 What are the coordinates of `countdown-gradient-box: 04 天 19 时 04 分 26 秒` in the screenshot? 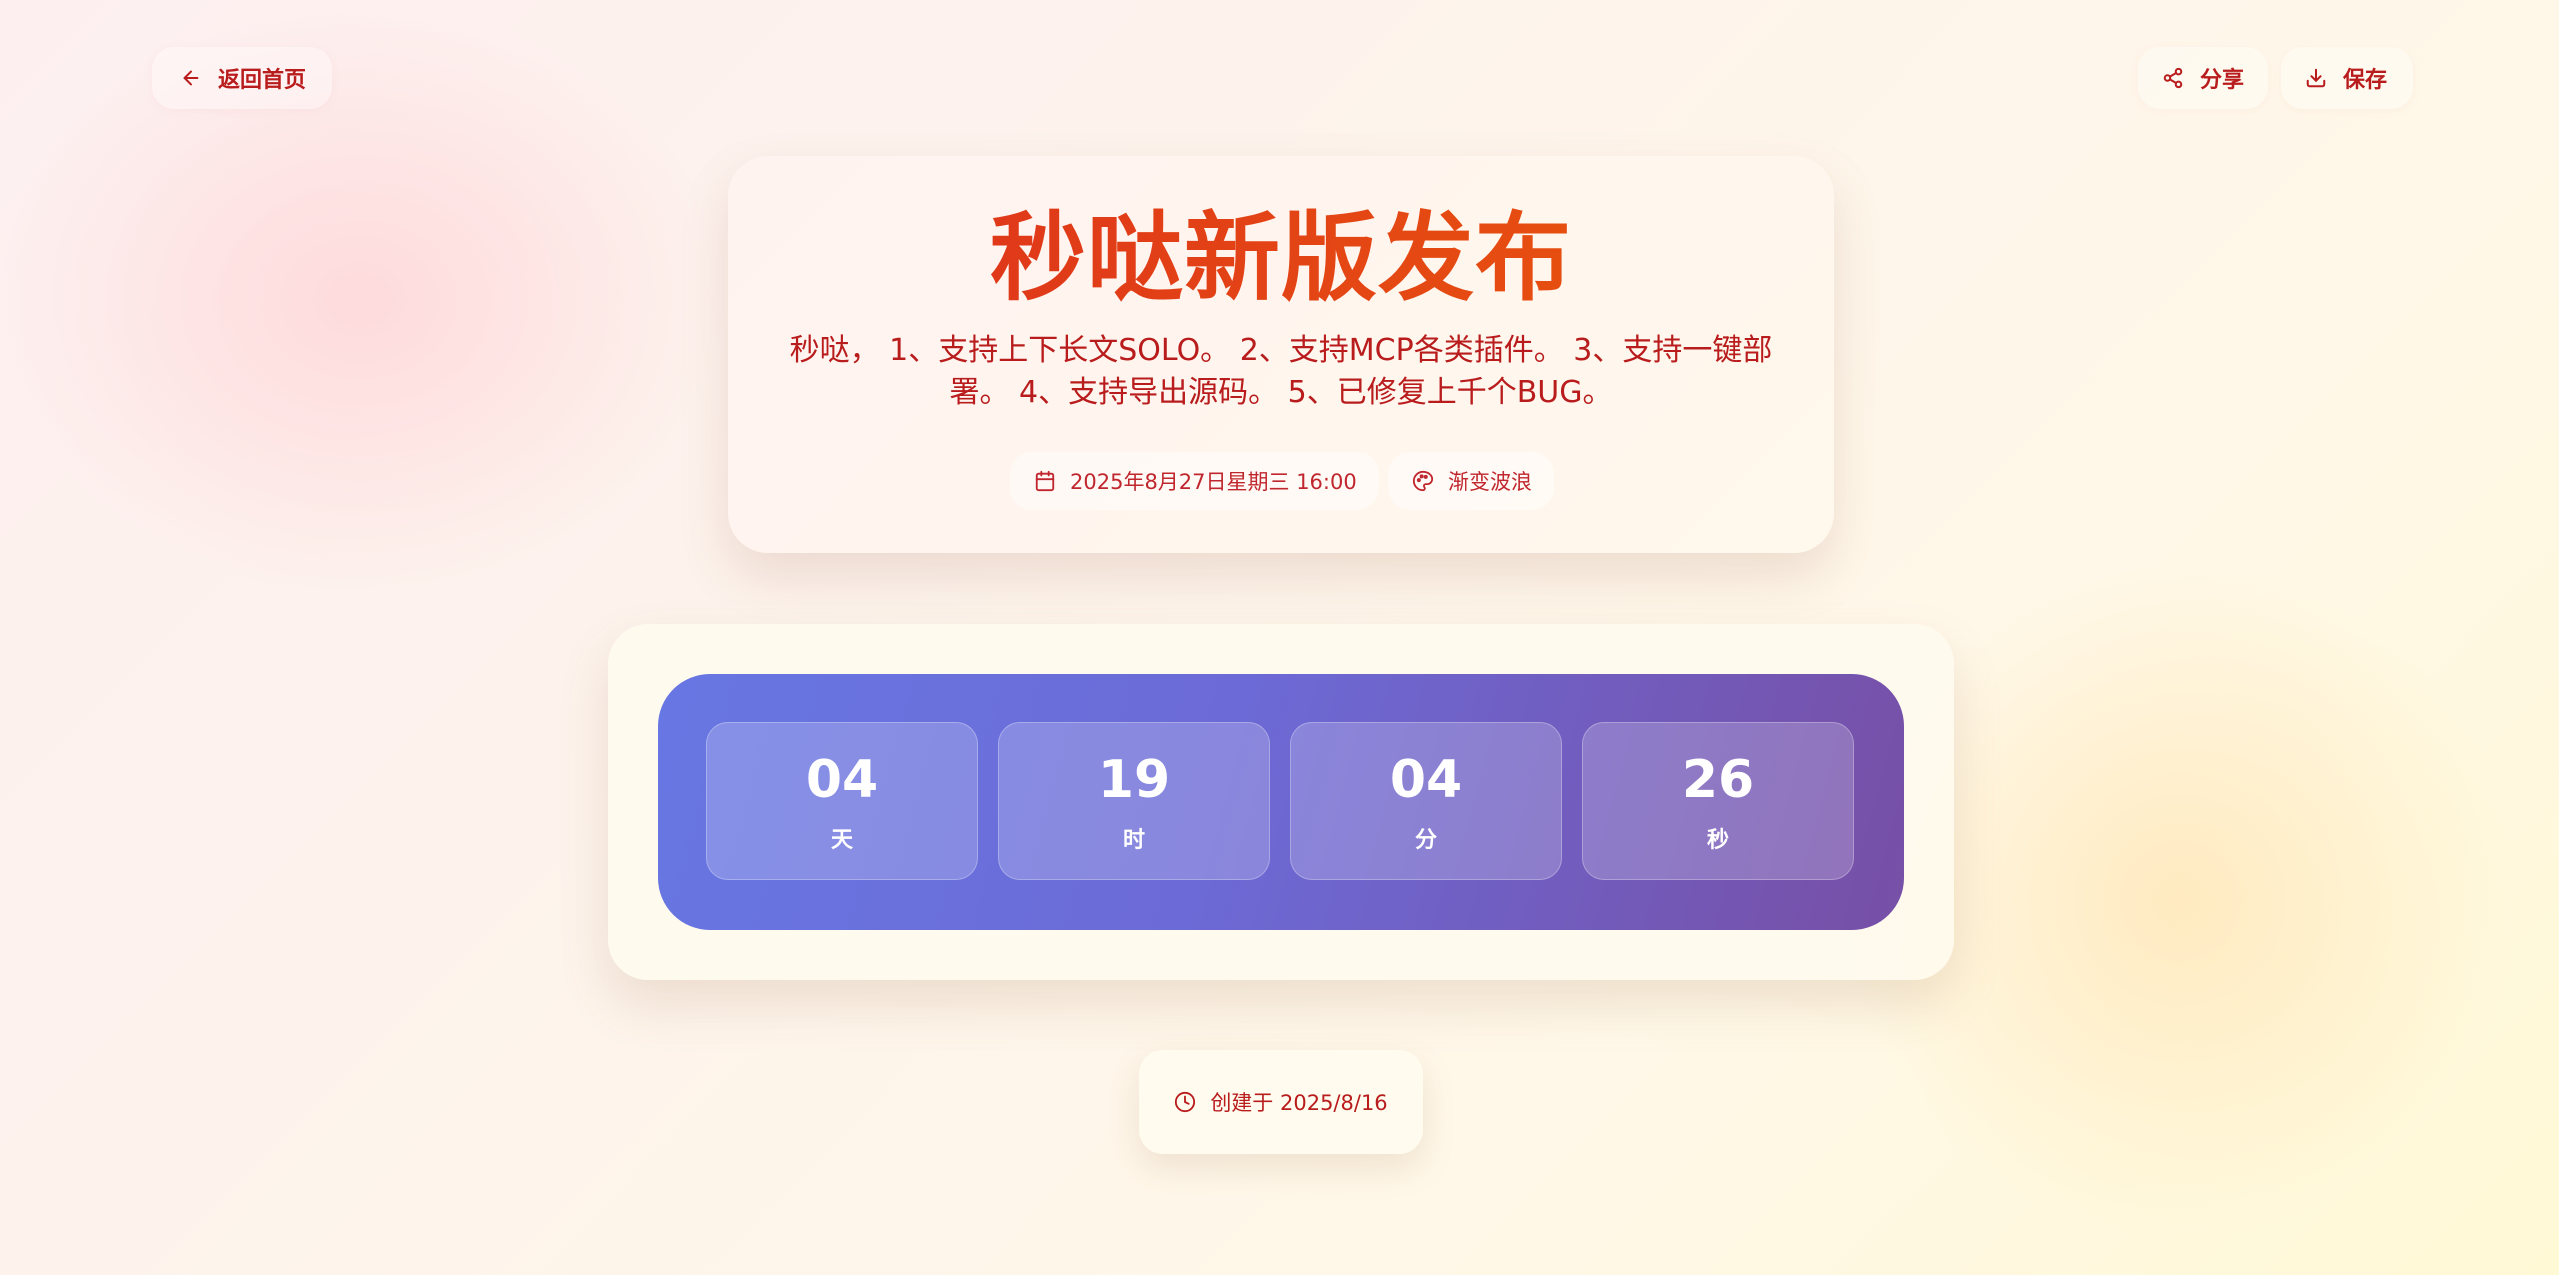 It's located at (1281, 802).